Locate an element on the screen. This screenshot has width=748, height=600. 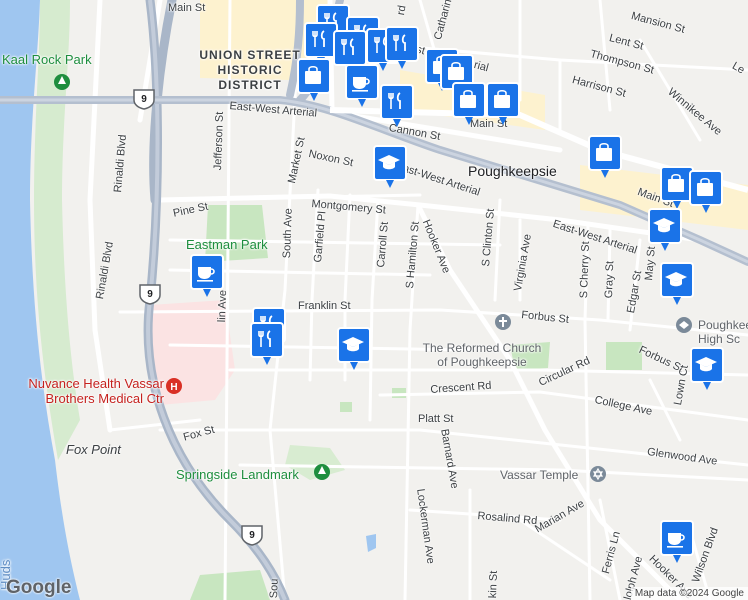
poughkeepsie-label: Poughkeepsie is located at coordinates (512, 171).